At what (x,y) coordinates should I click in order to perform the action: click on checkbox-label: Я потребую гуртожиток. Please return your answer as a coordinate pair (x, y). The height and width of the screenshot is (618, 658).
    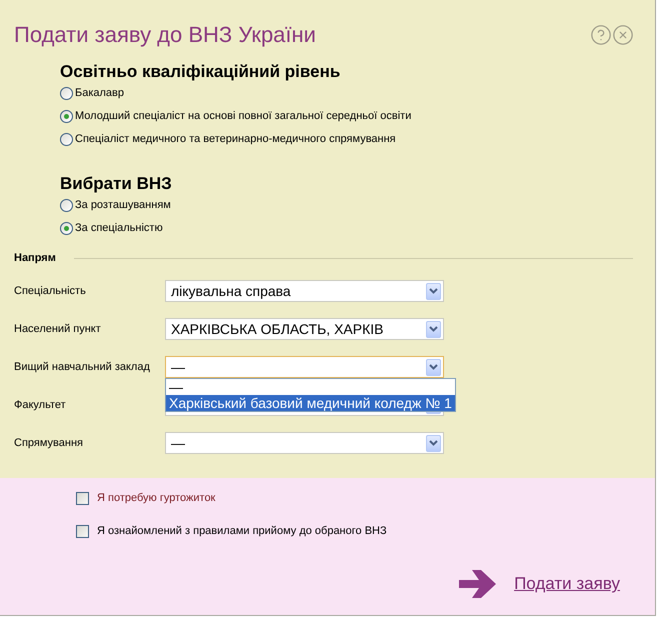
    Looking at the image, I should click on (156, 498).